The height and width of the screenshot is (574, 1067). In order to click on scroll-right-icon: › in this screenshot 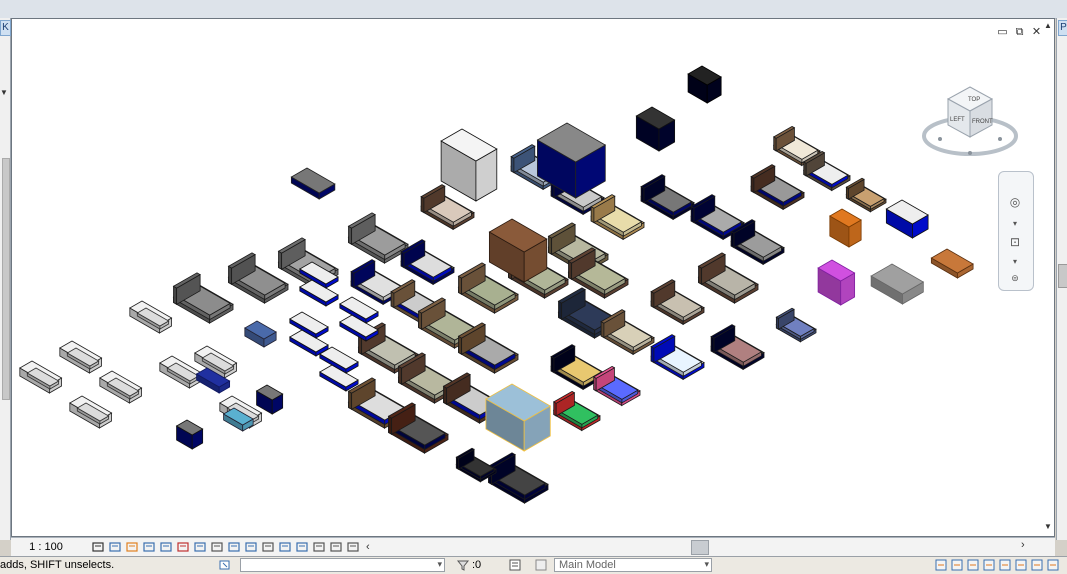, I will do `click(1023, 545)`.